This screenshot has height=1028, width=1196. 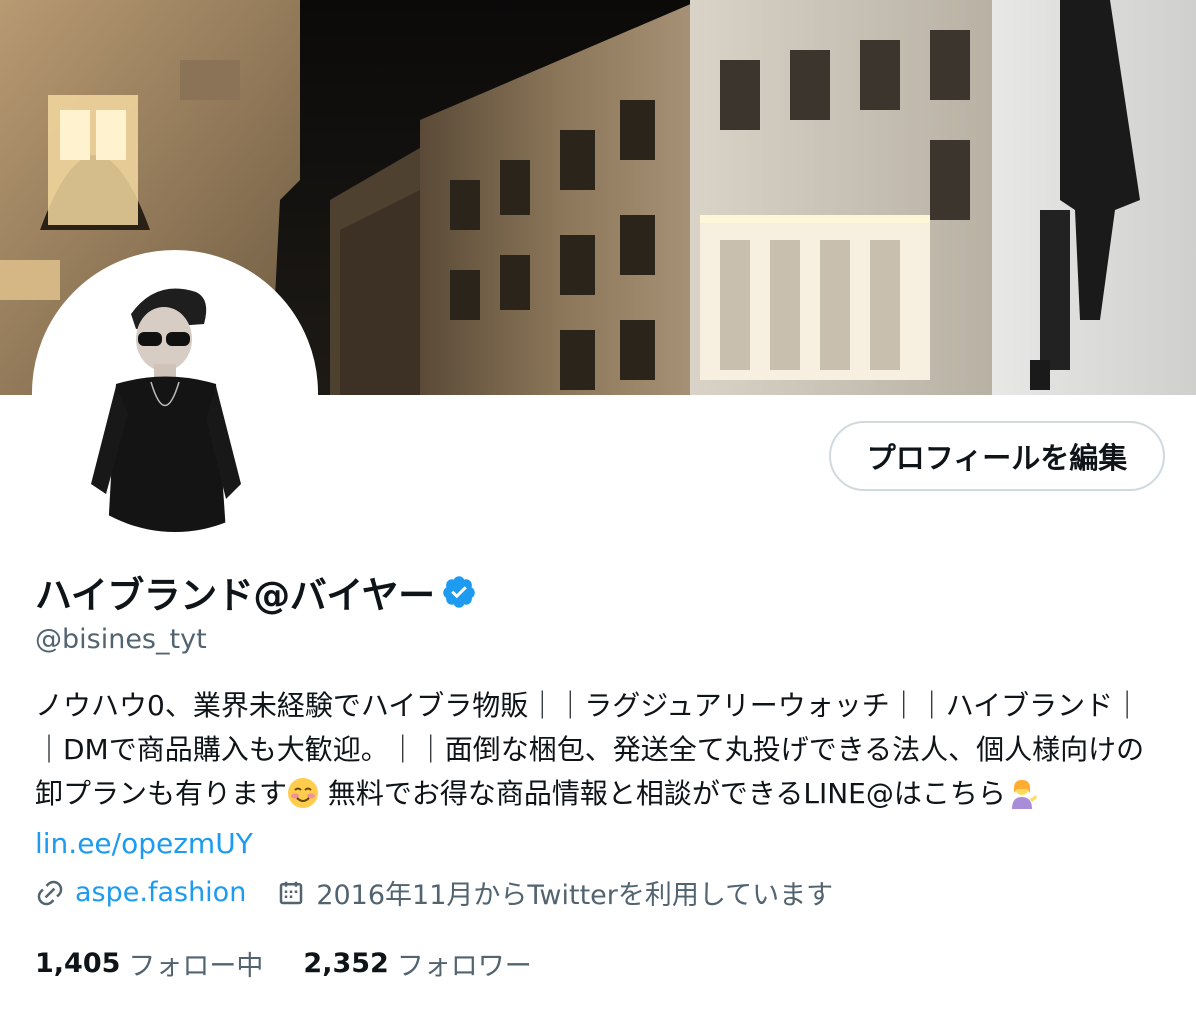 What do you see at coordinates (144, 843) in the screenshot?
I see `bio-link: lin.ee/opezmUY` at bounding box center [144, 843].